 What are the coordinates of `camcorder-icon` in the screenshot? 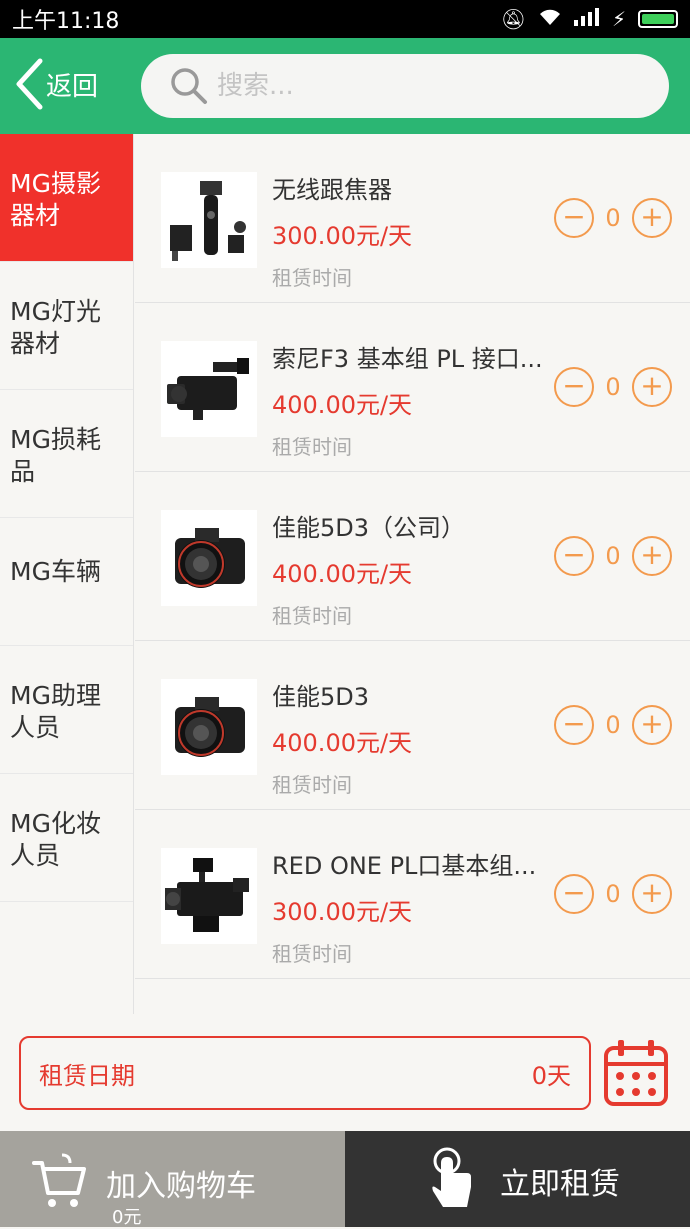 It's located at (208, 389).